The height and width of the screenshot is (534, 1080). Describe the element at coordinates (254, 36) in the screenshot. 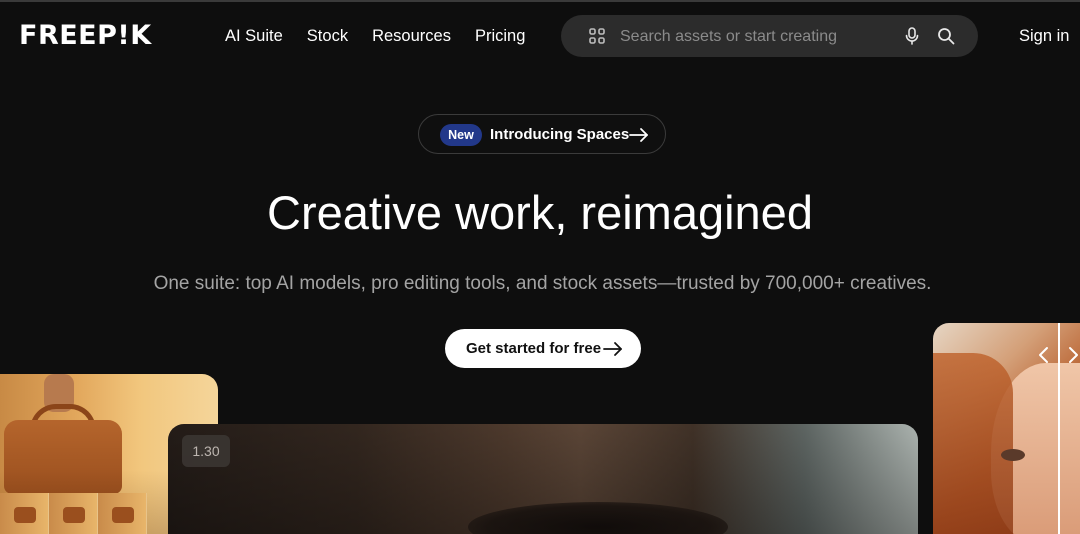

I see `nav-ai-suite: AI Suite` at that location.